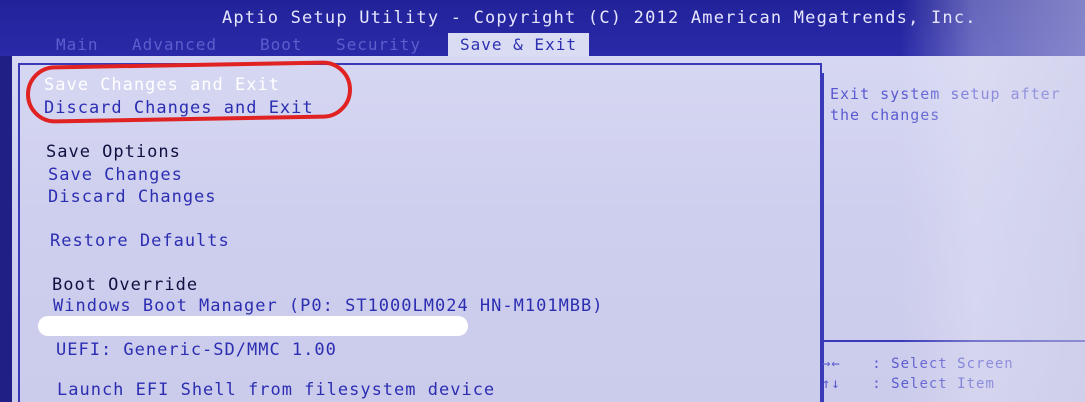 This screenshot has height=402, width=1085. I want to click on tab-security: Security, so click(378, 45).